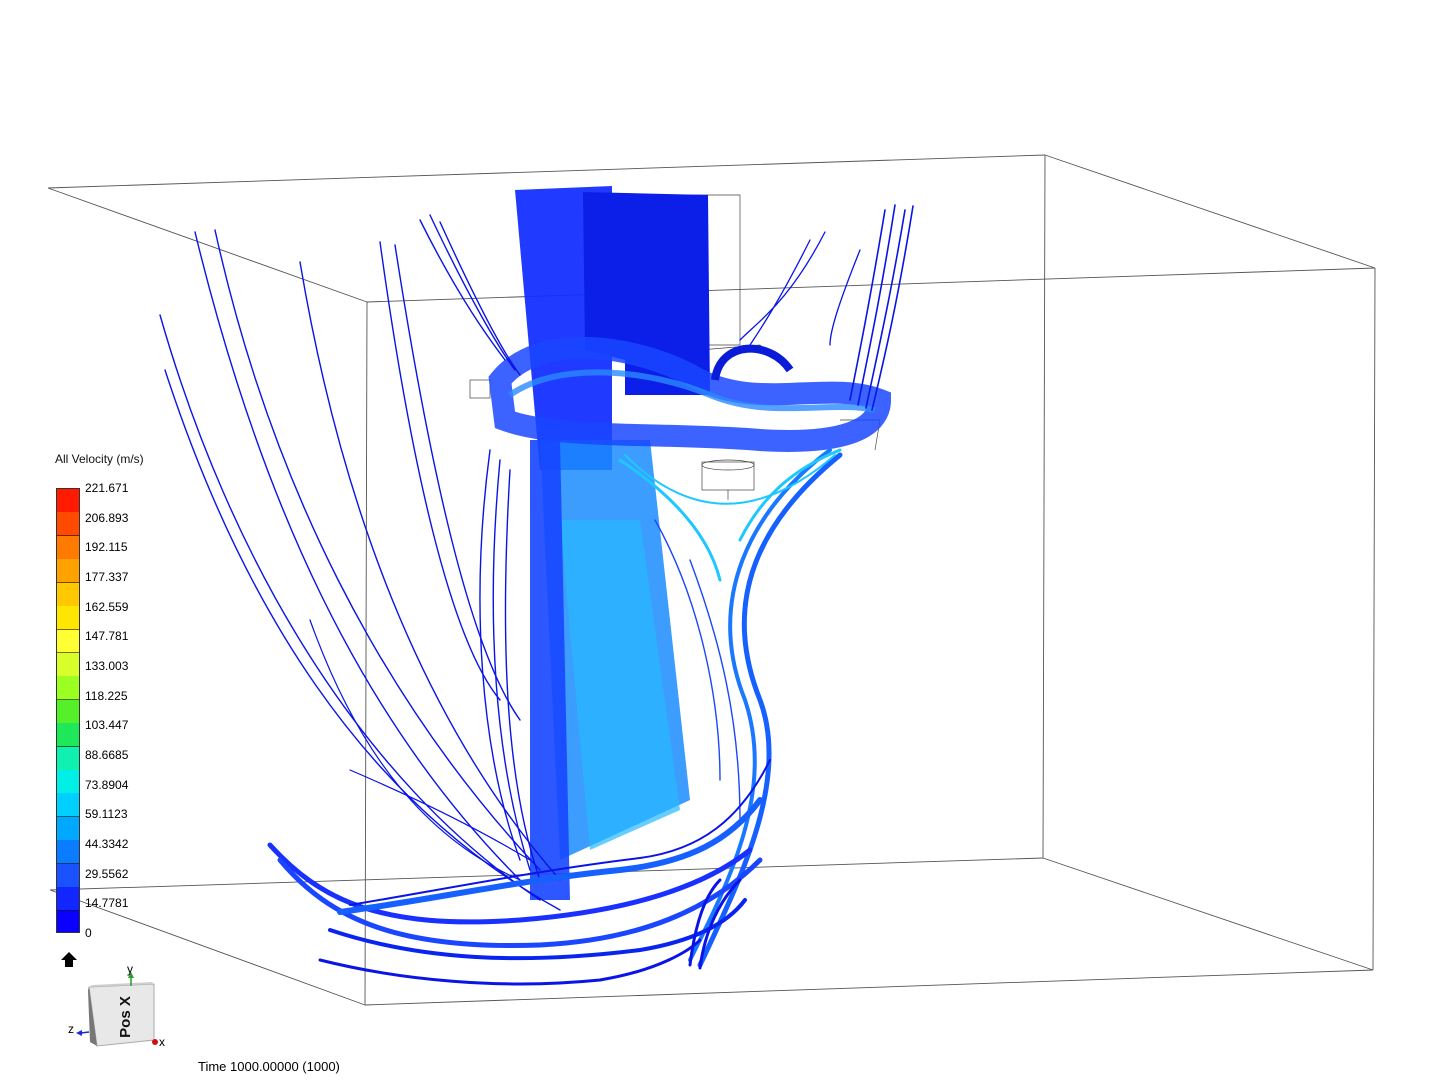  What do you see at coordinates (107, 636) in the screenshot?
I see `legend-tick-label: 147.781` at bounding box center [107, 636].